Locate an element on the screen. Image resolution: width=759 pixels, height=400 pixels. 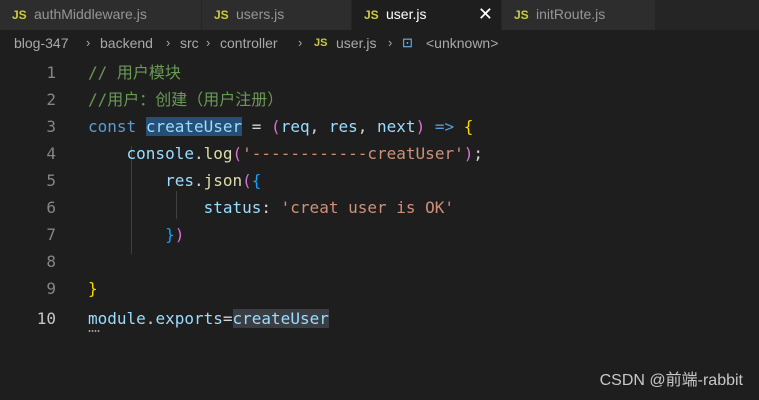
tab-label: initRoute.js is located at coordinates (571, 14).